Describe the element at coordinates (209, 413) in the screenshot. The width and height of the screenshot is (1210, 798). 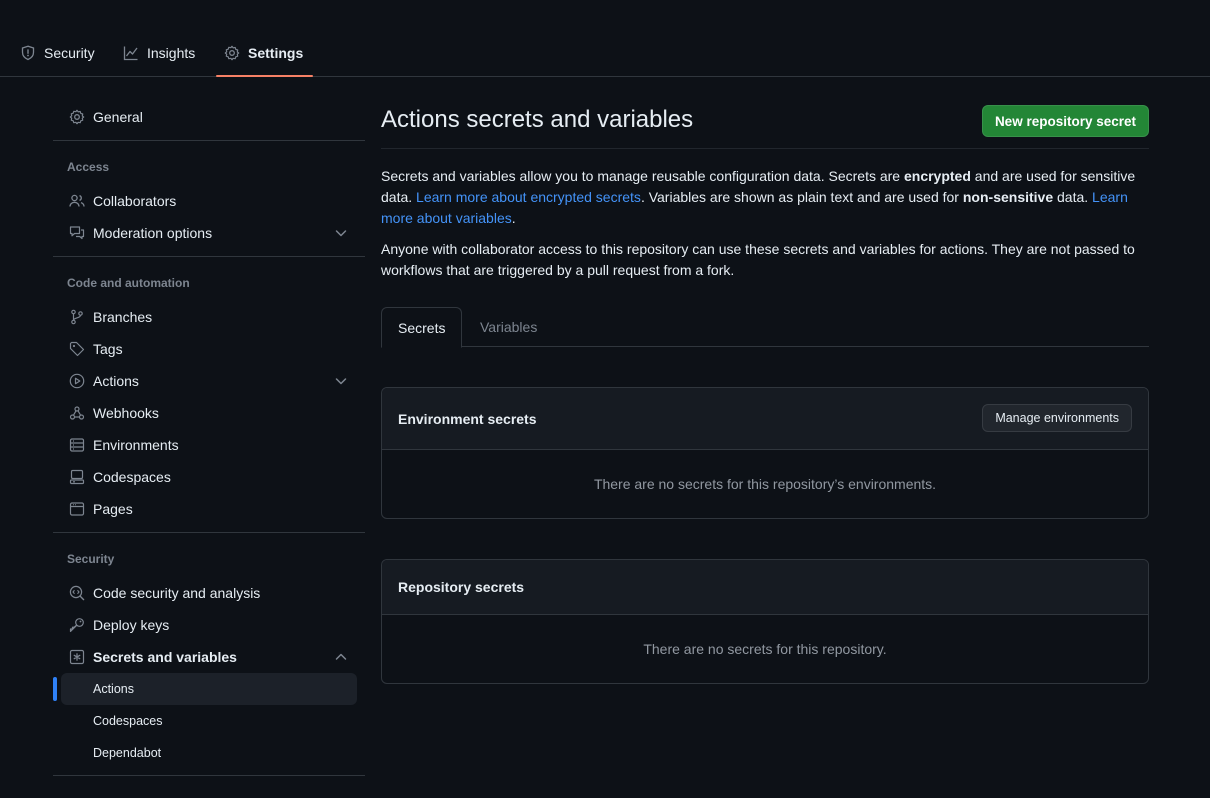
I see `sidebar-item-webhooks: Webhooks` at that location.